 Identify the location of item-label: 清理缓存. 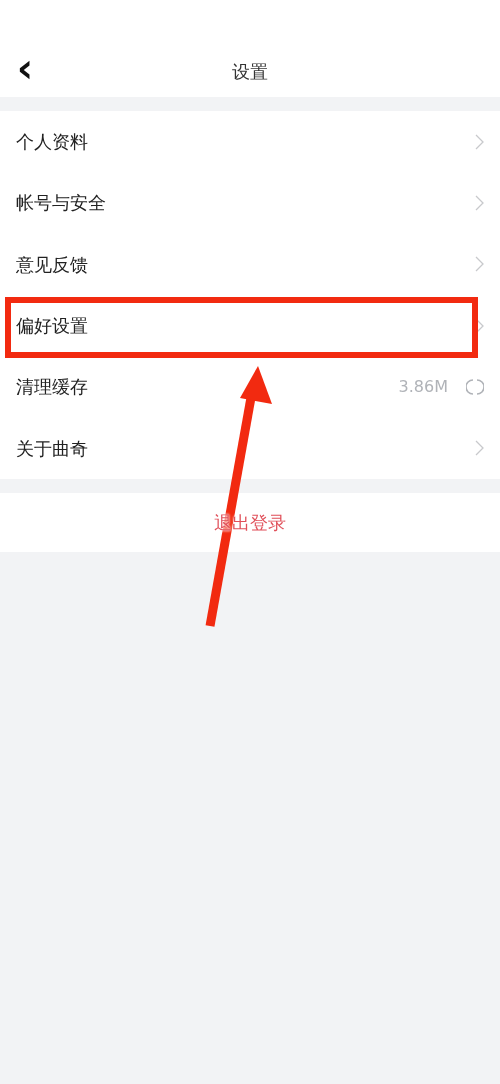
(52, 387).